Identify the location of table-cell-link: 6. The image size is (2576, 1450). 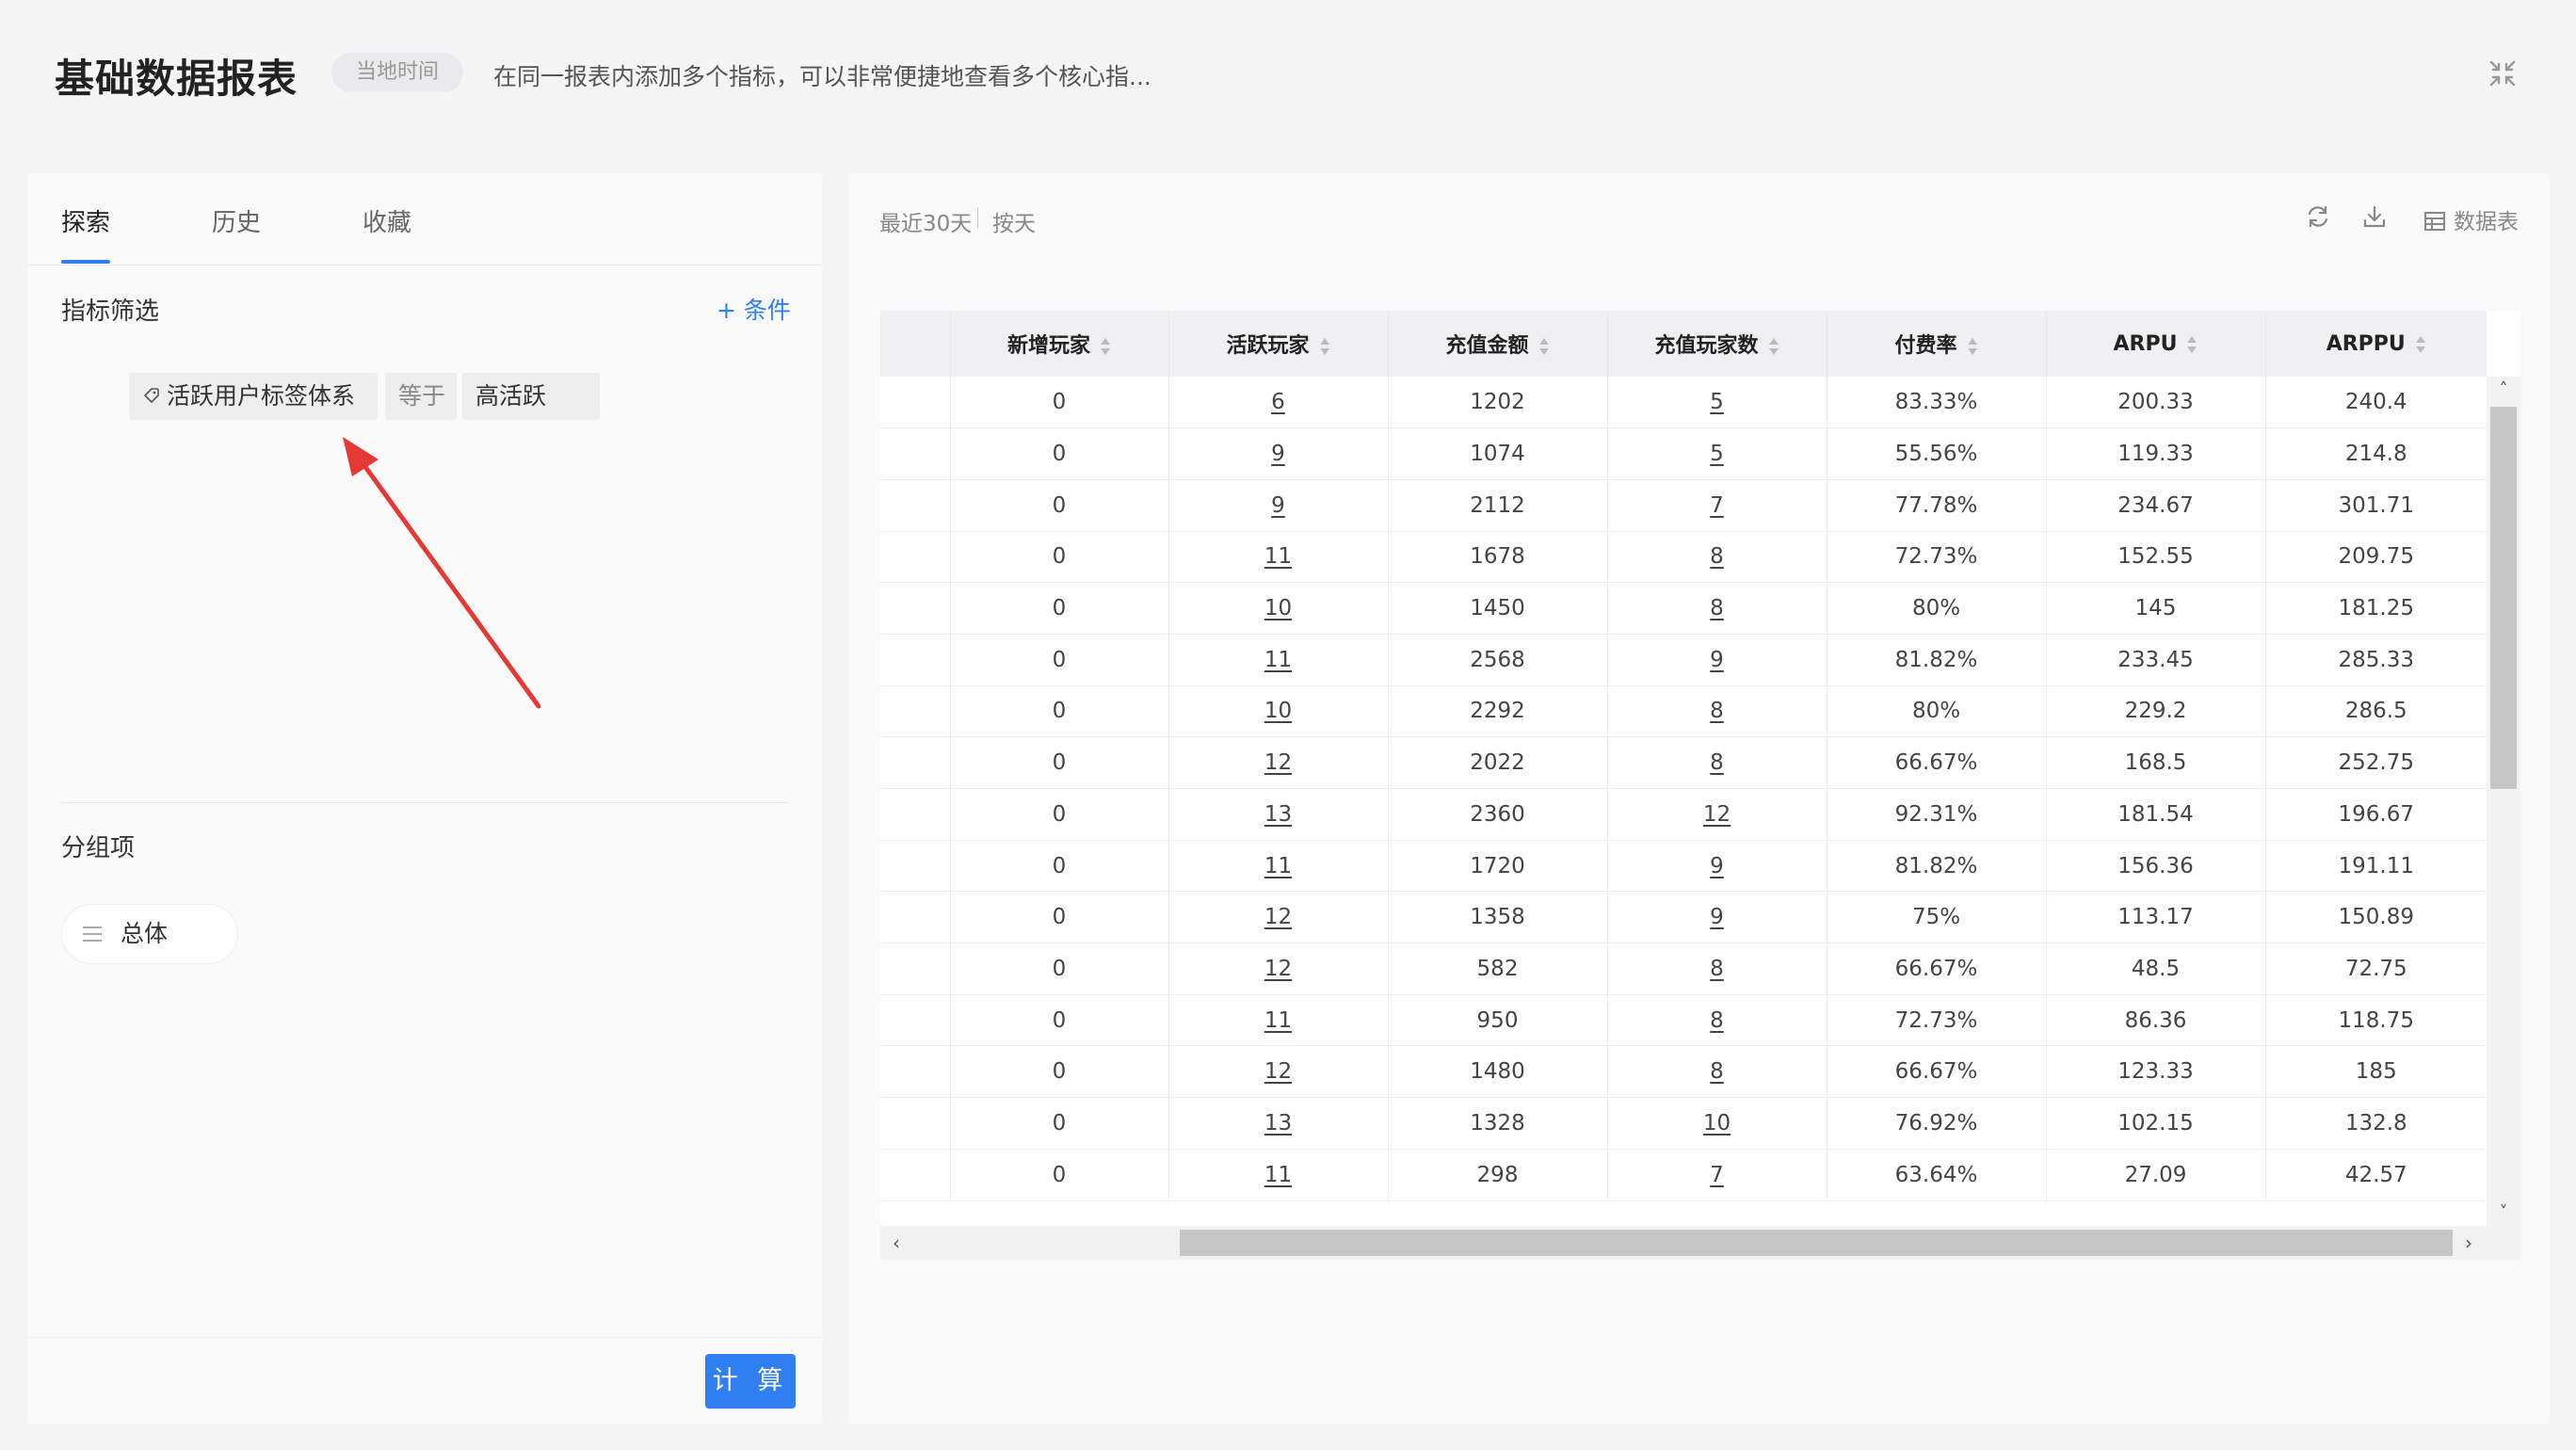
(1278, 403).